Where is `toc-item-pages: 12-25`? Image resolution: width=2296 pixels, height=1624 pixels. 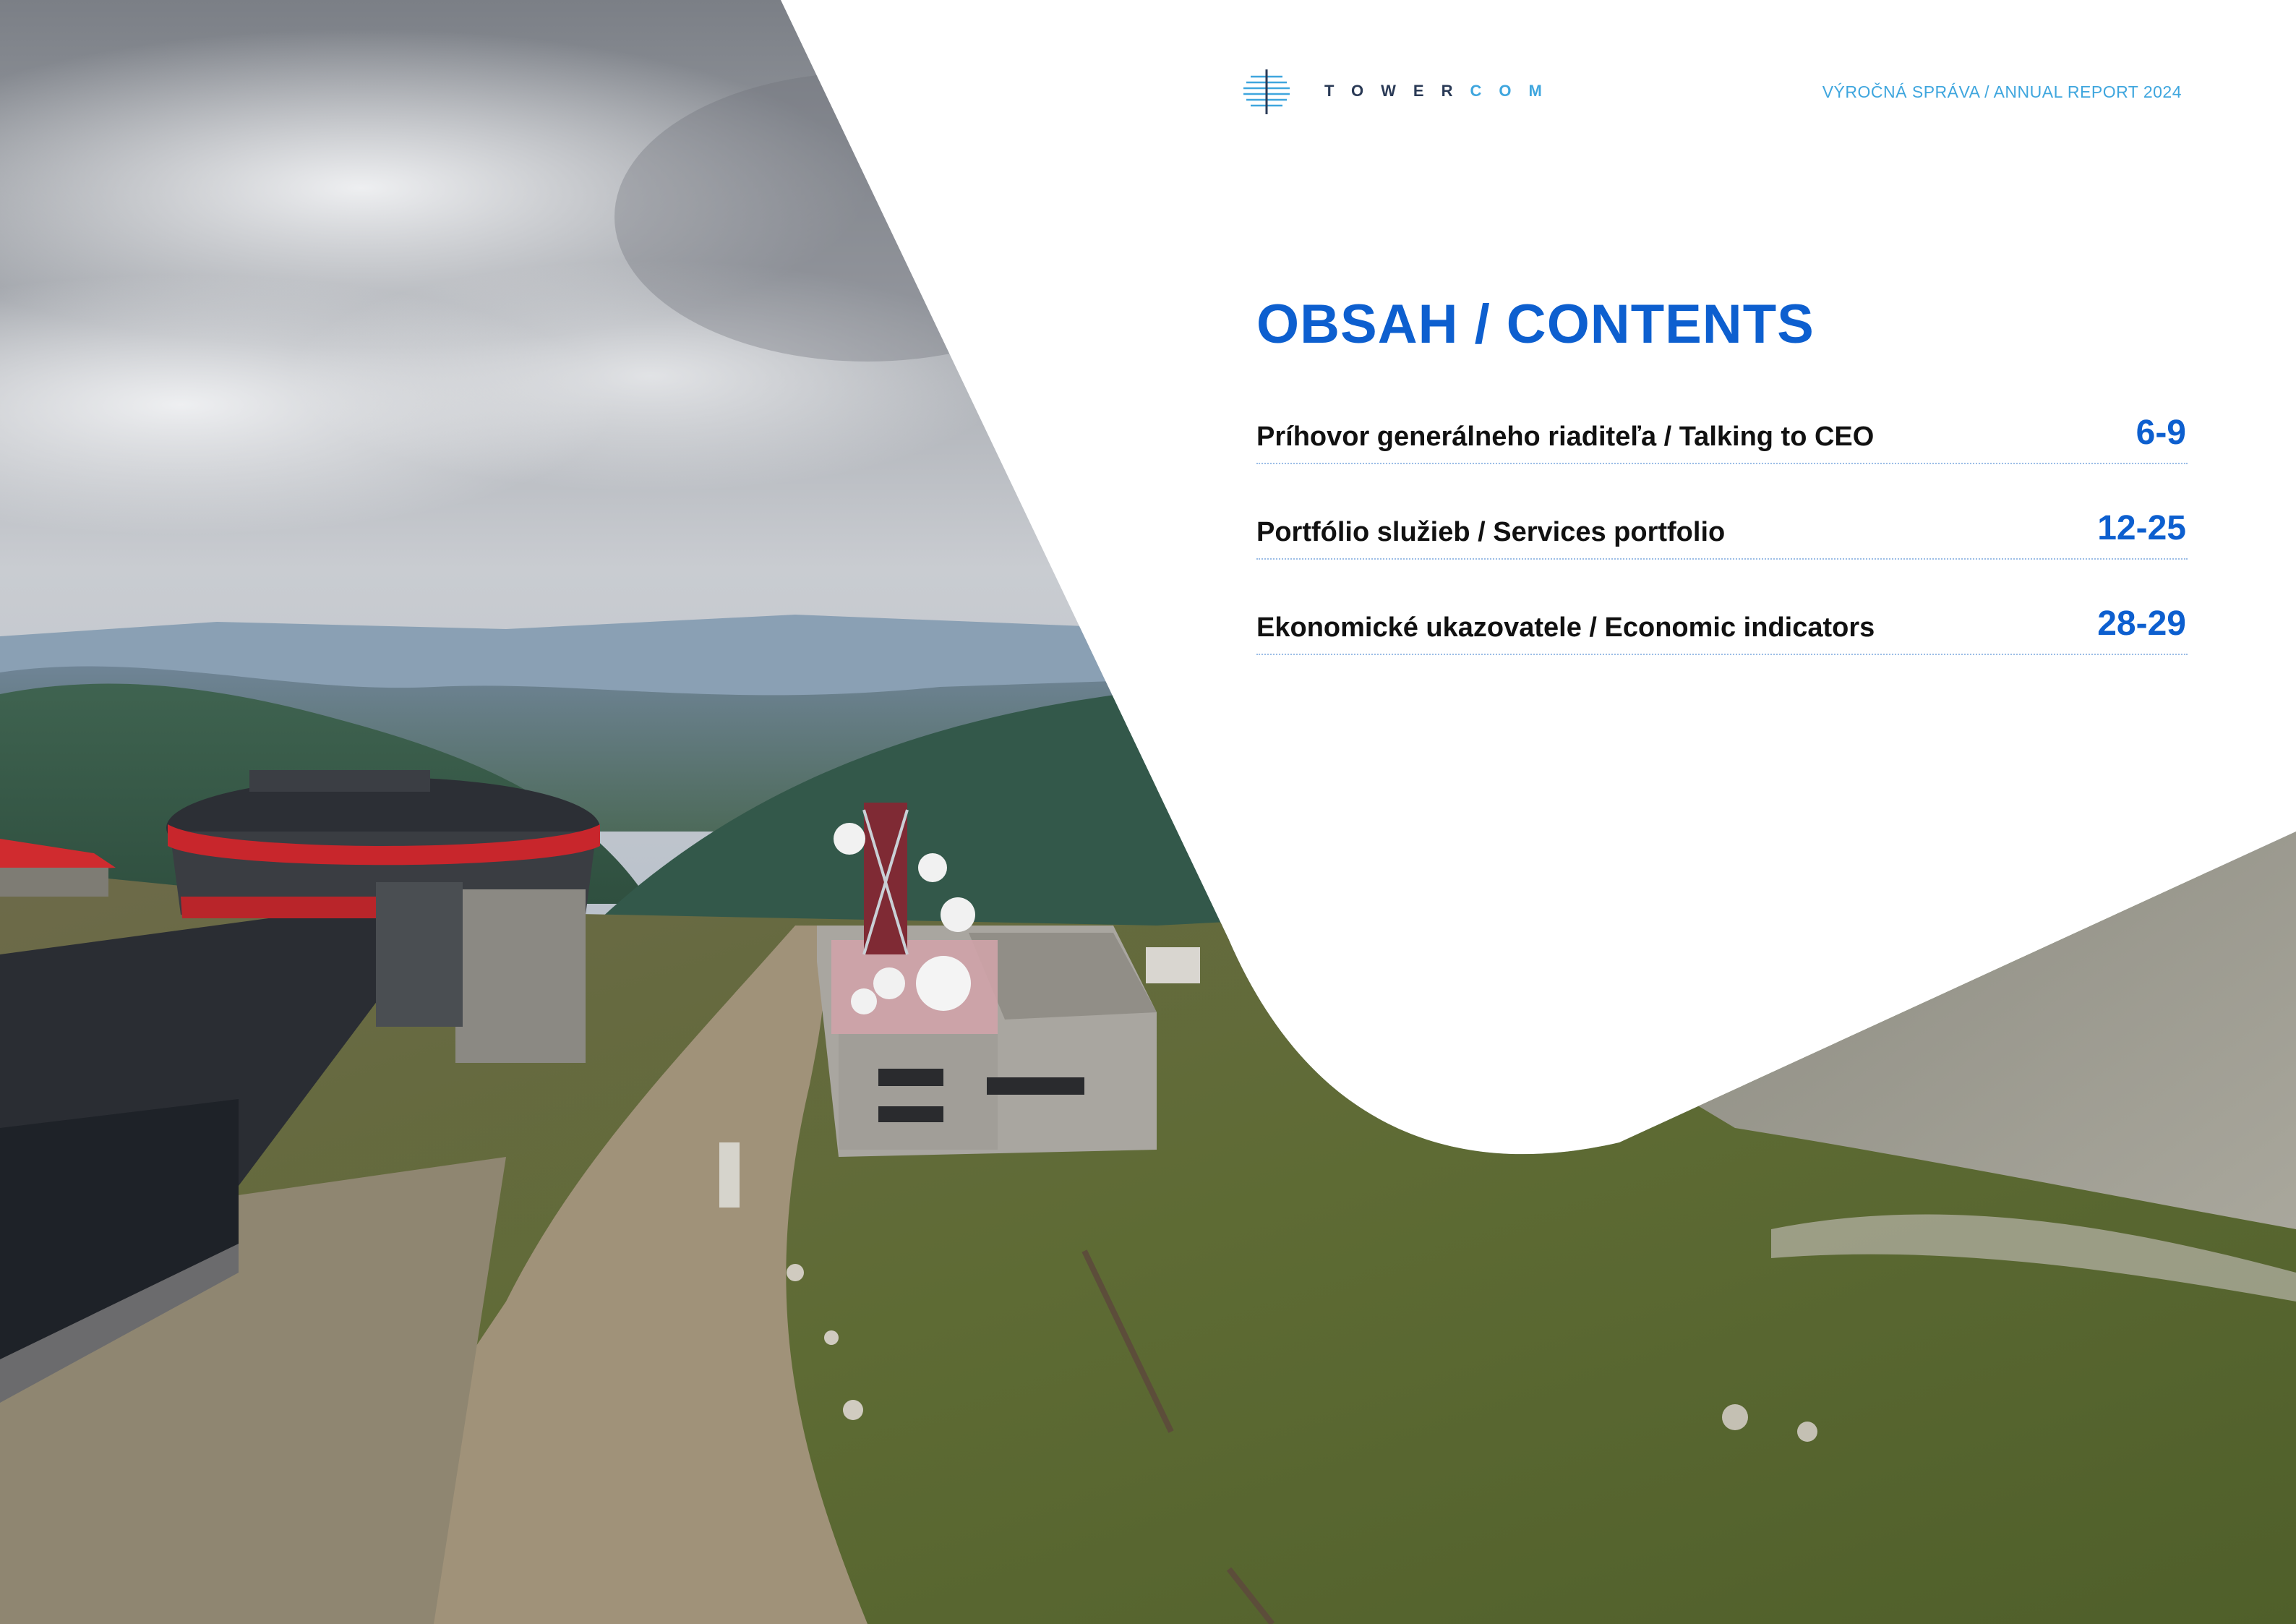
toc-item-pages: 12-25 is located at coordinates (2141, 528).